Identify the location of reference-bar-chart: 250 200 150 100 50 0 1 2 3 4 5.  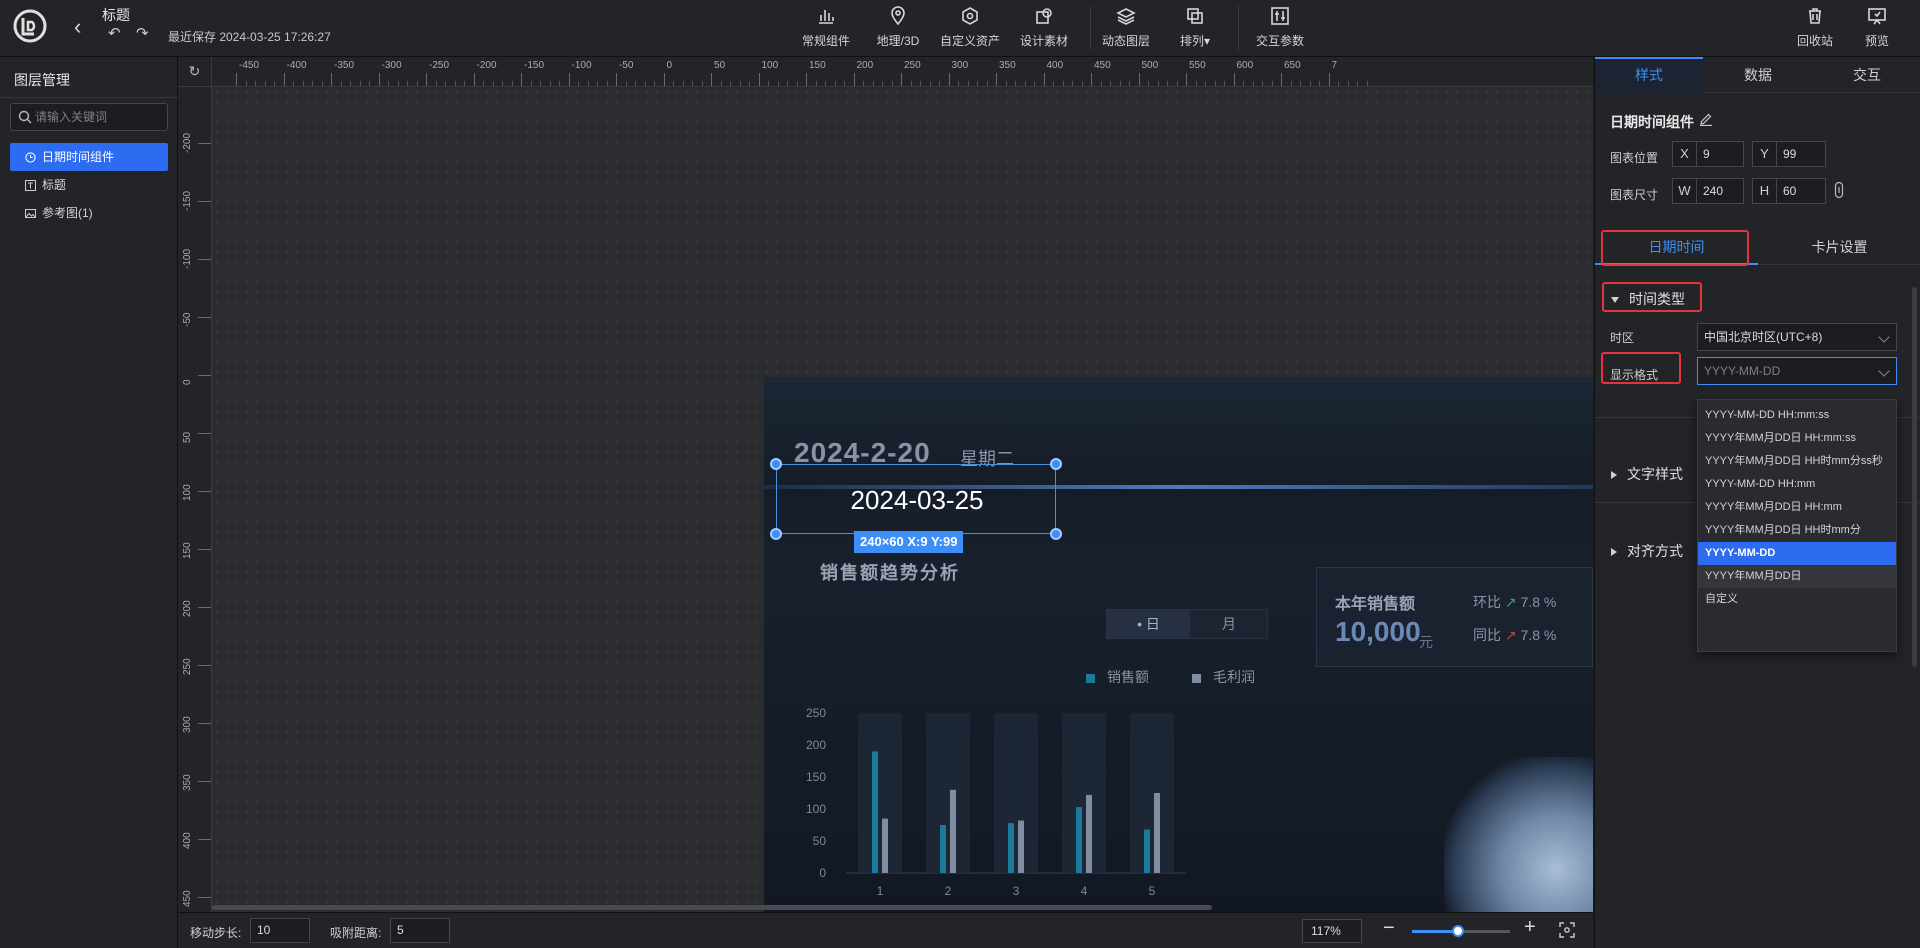
(996, 802).